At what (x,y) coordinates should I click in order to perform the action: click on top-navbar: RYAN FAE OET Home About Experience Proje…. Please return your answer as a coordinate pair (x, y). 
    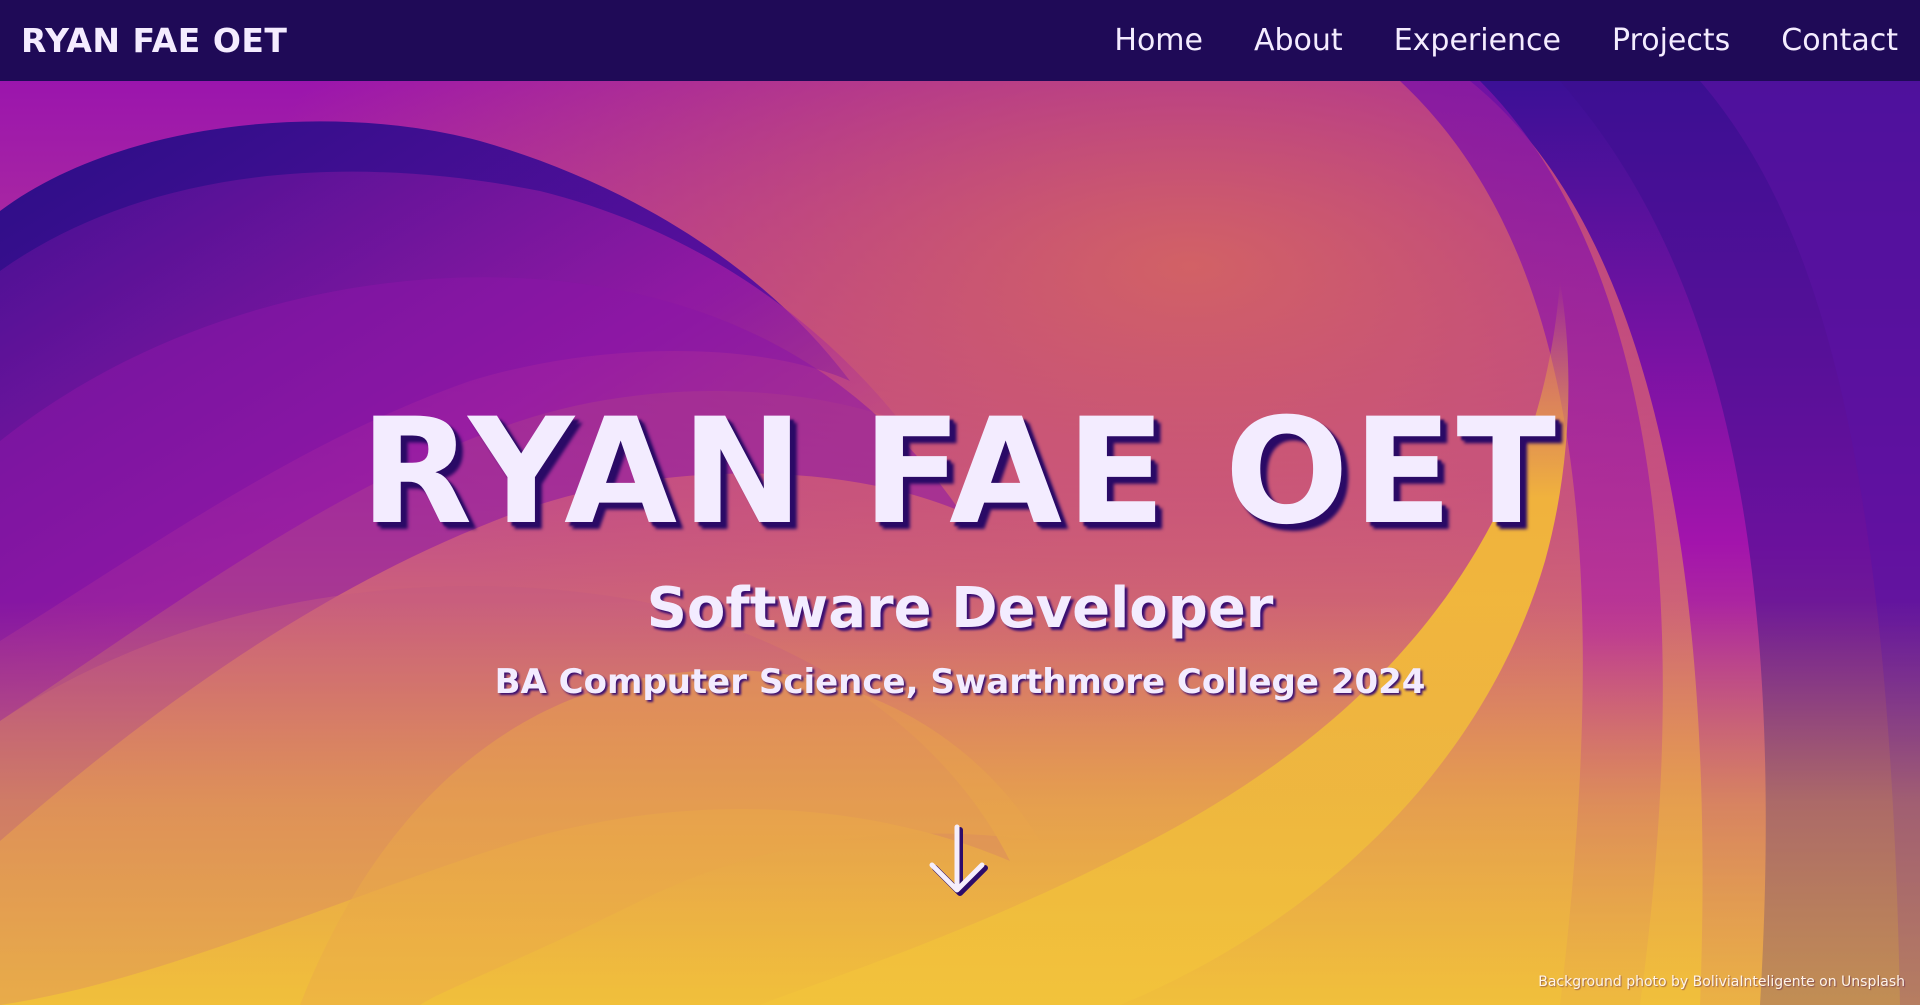
    Looking at the image, I should click on (960, 40).